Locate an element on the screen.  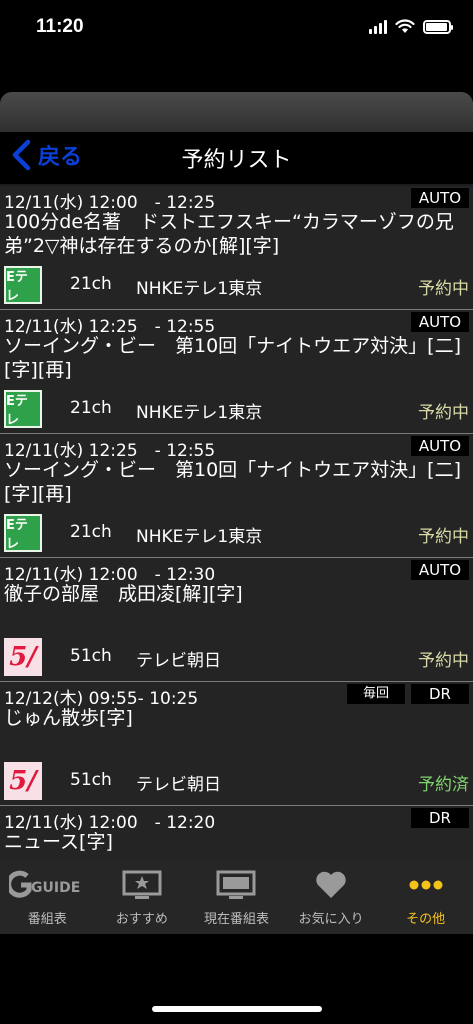
tab-more-dots: その他 is located at coordinates (425, 897).